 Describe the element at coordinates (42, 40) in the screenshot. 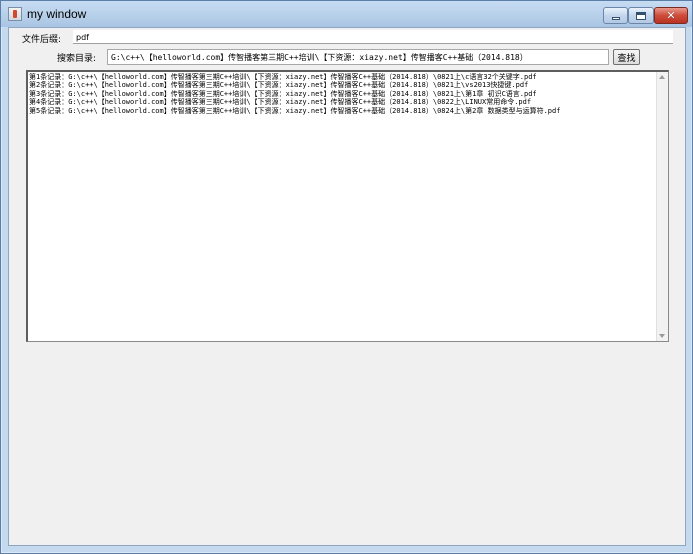

I see `suffix-label: 文件后缀:` at that location.